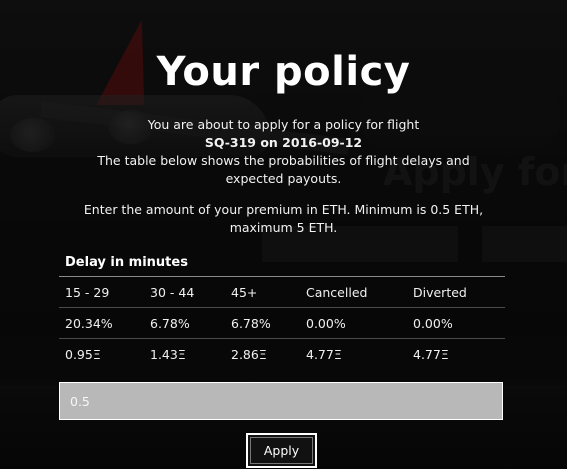 This screenshot has width=567, height=469. I want to click on header-cell: 15 - 29, so click(101, 292).